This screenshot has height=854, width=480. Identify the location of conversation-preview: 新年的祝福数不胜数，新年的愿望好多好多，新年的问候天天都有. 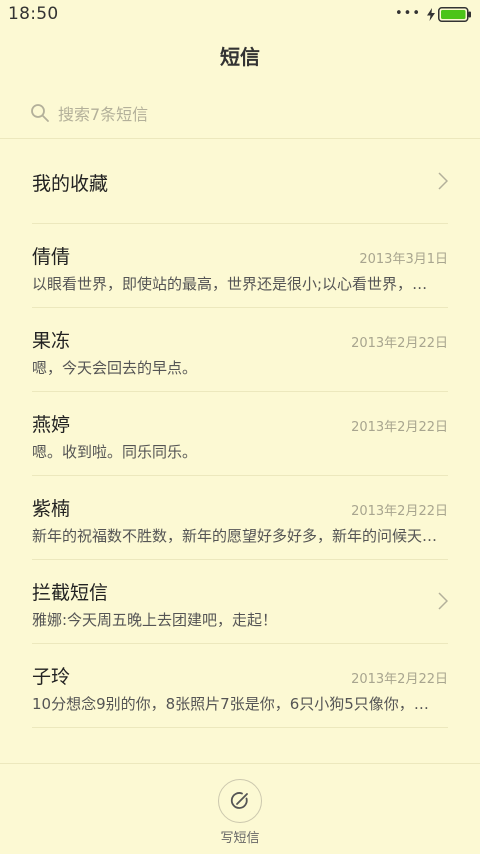
(235, 536).